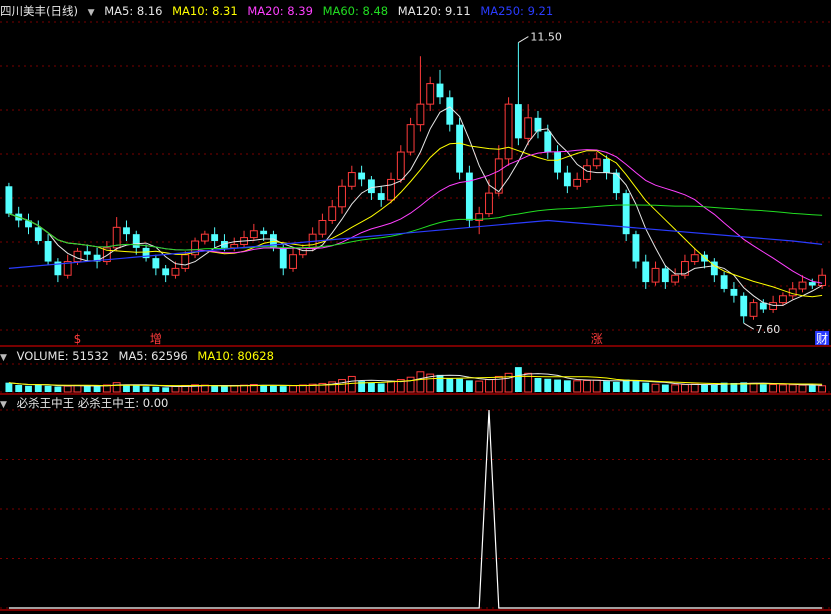 The image size is (831, 614). What do you see at coordinates (597, 338) in the screenshot?
I see `event-marker: 涨` at bounding box center [597, 338].